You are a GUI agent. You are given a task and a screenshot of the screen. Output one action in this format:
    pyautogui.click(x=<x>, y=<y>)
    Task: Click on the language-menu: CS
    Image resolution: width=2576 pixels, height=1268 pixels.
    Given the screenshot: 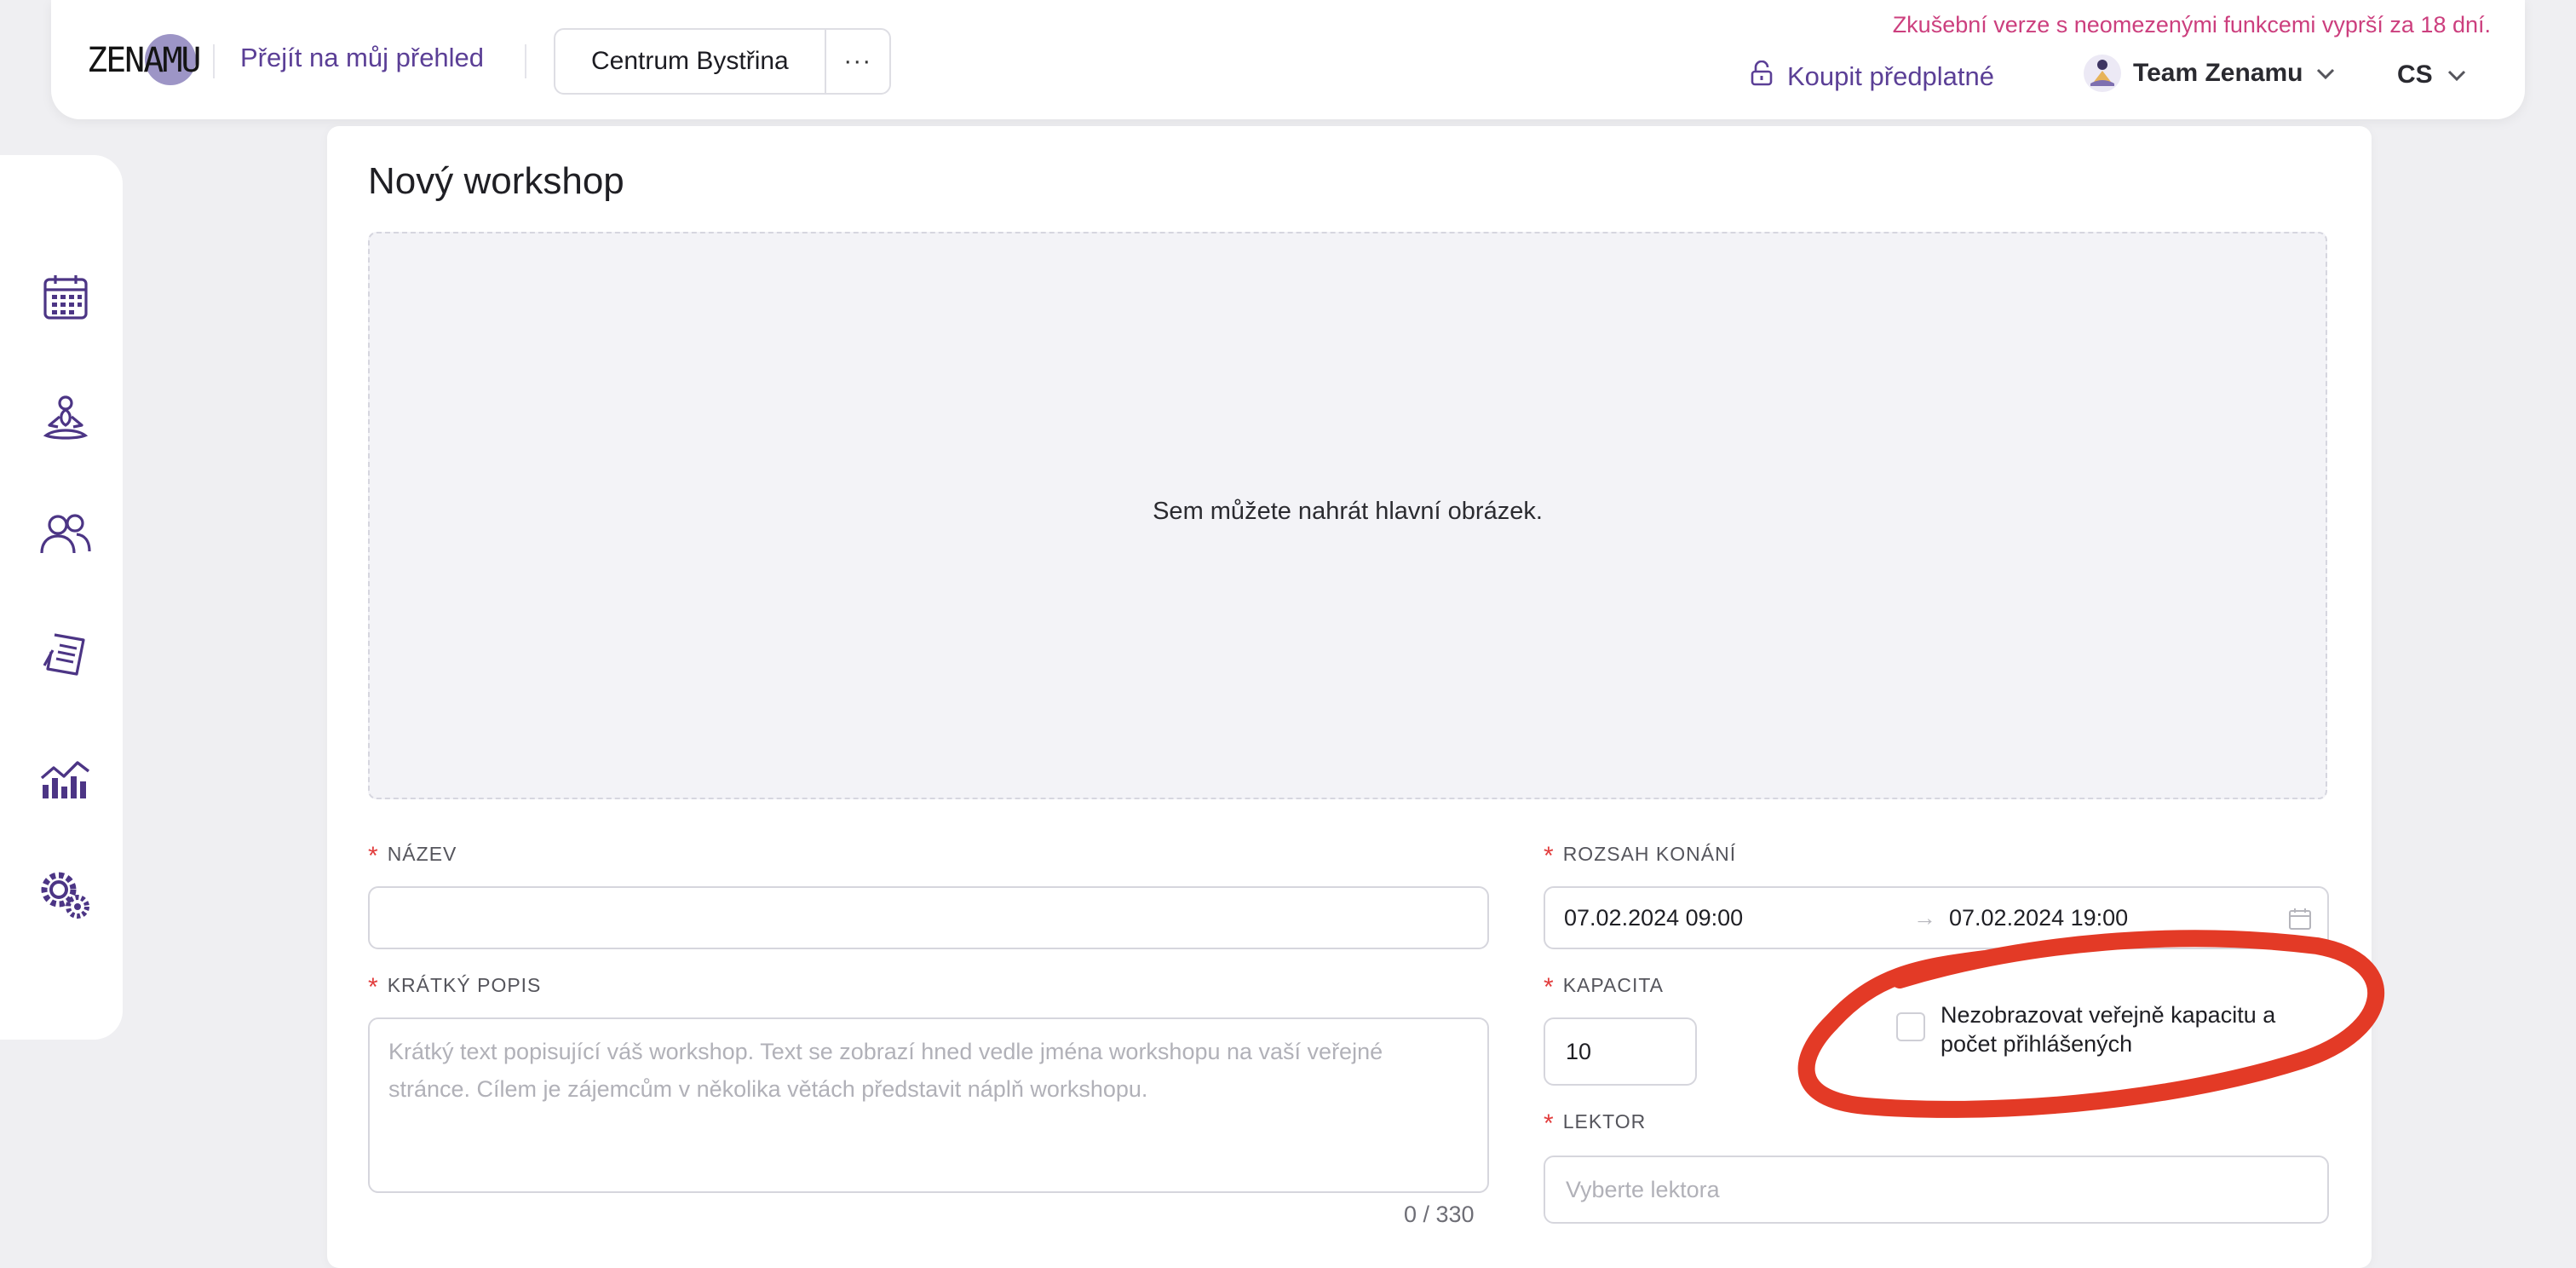 What is the action you would take?
    pyautogui.click(x=2432, y=75)
    